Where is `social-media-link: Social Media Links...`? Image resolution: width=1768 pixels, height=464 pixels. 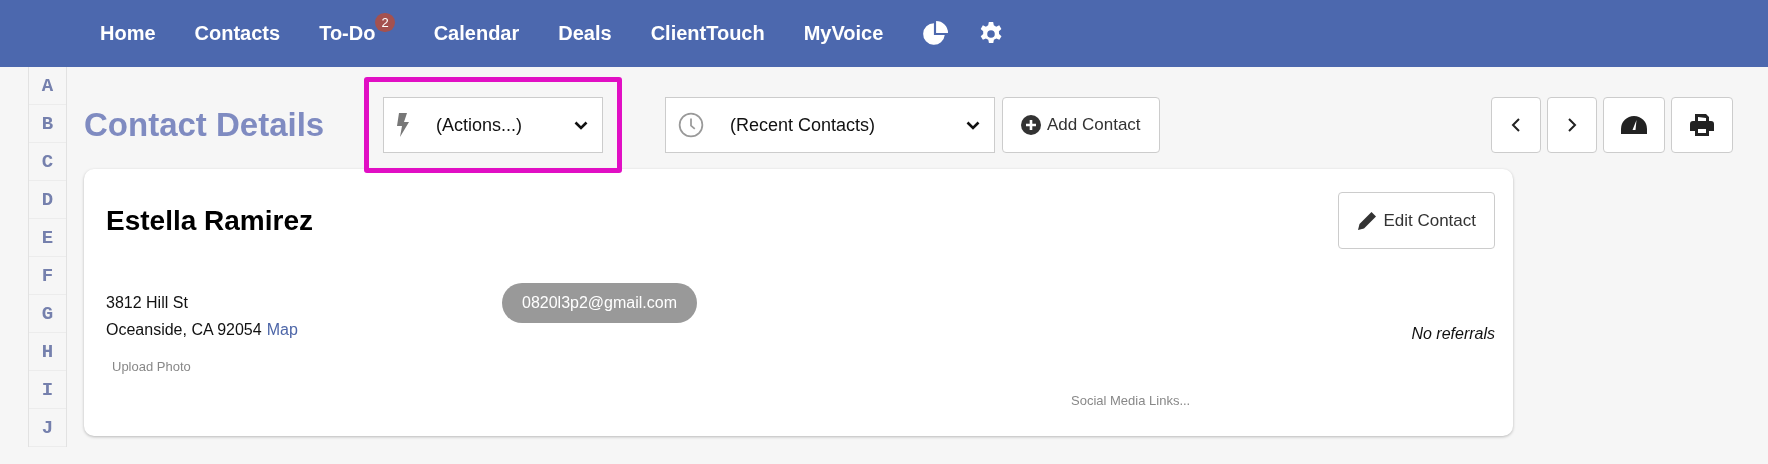 social-media-link: Social Media Links... is located at coordinates (1131, 400).